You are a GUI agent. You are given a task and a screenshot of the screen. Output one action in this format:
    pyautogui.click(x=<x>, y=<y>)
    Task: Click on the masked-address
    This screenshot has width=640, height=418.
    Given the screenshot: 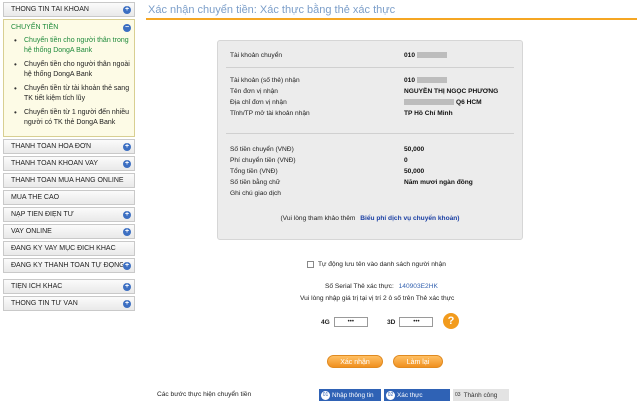 What is the action you would take?
    pyautogui.click(x=429, y=102)
    